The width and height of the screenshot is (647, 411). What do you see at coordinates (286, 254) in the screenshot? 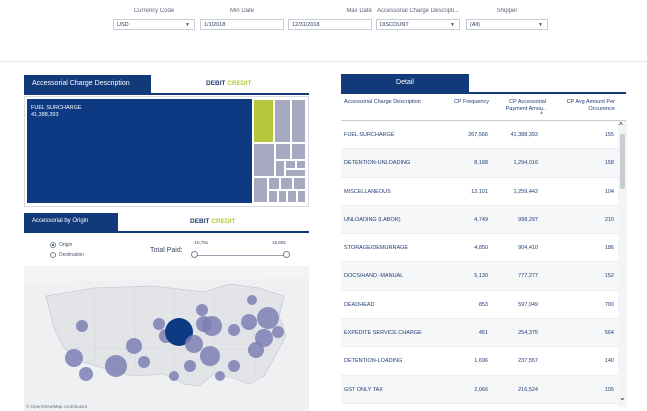
I see `slider-max-handle` at bounding box center [286, 254].